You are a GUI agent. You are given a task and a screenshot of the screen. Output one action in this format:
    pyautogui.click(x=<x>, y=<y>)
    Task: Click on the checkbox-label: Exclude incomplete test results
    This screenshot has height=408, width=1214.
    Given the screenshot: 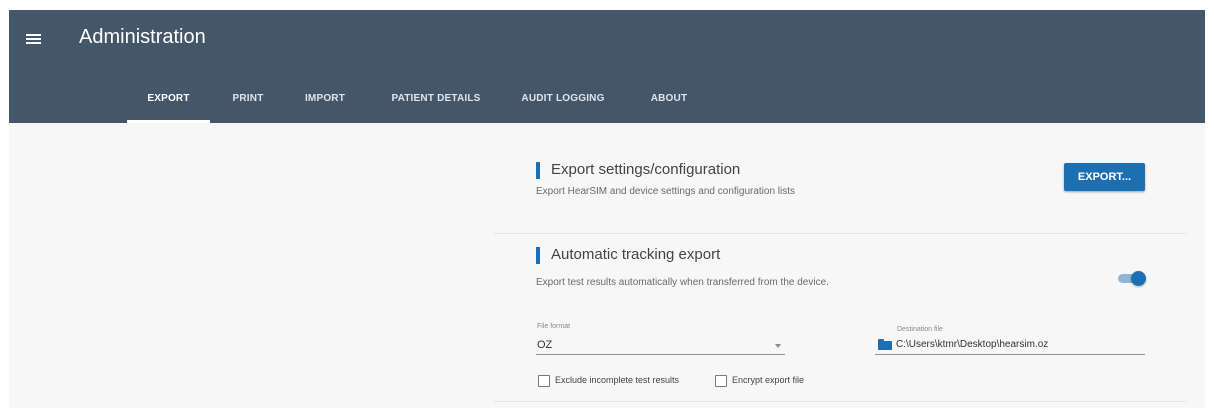 What is the action you would take?
    pyautogui.click(x=617, y=380)
    